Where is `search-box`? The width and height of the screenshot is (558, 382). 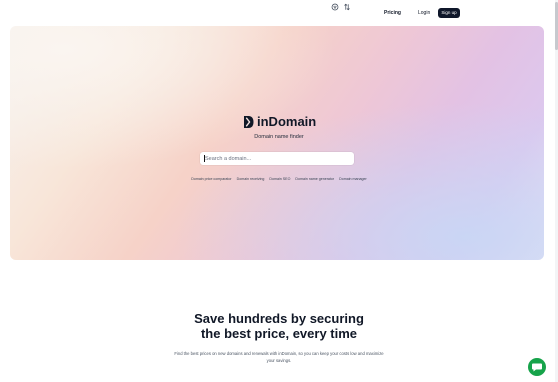
search-box is located at coordinates (277, 158).